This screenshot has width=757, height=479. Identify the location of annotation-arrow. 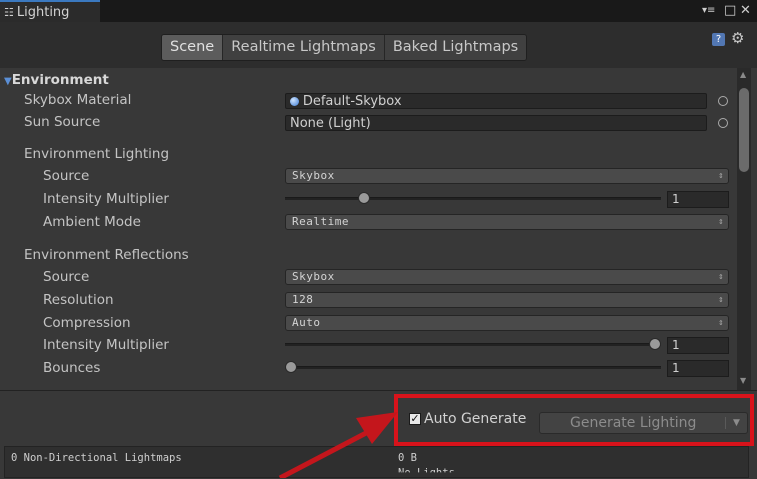
(338, 445).